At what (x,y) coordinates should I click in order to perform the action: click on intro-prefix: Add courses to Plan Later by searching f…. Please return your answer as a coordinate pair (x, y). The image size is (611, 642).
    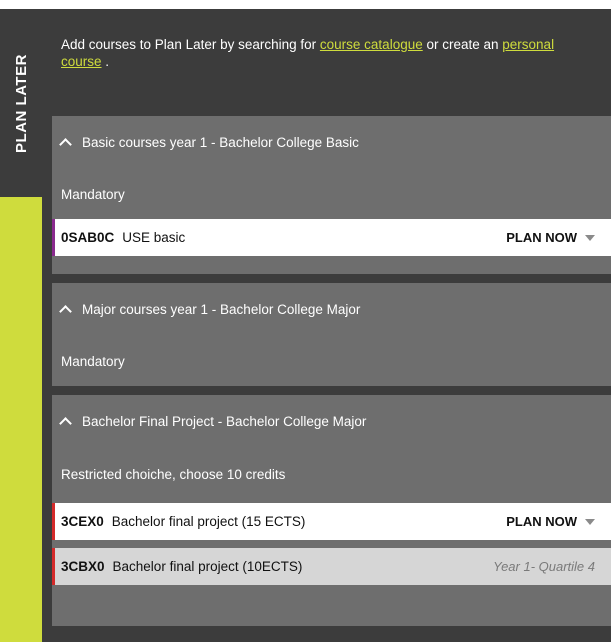
    Looking at the image, I should click on (190, 44).